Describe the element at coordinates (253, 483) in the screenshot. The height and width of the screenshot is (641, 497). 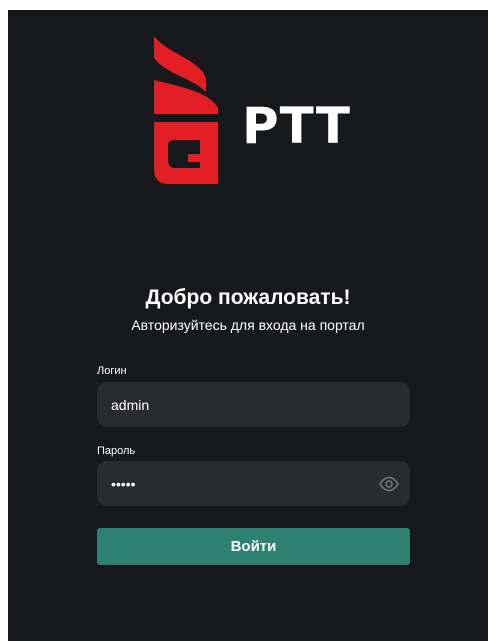
I see `password-input` at that location.